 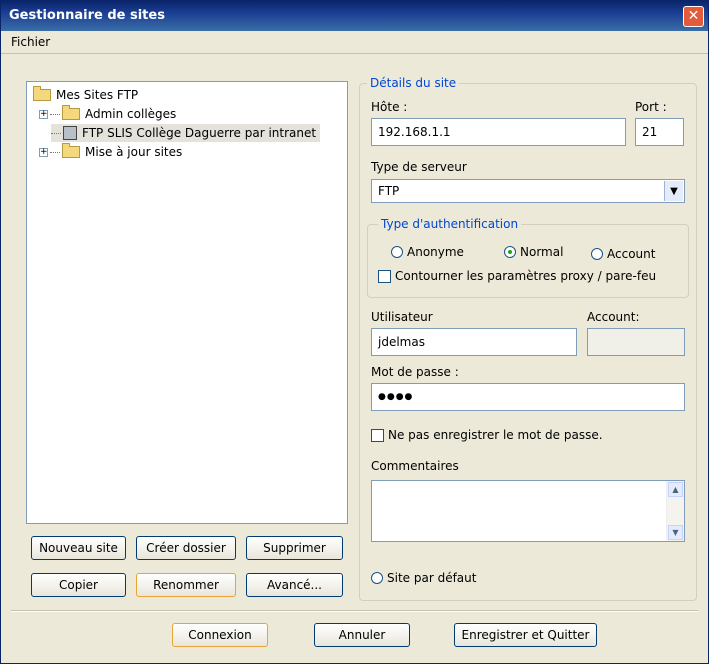 I want to click on host-input: 192.168.1.1, so click(x=498, y=132).